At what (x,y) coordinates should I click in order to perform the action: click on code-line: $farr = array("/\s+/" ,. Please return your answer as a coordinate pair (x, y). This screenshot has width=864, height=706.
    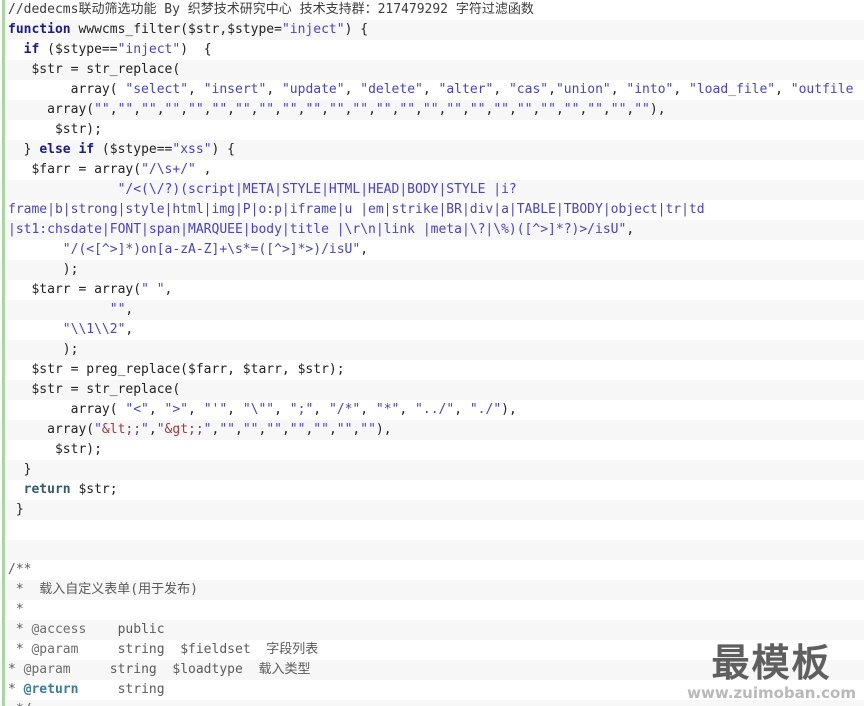
    Looking at the image, I should click on (432, 170).